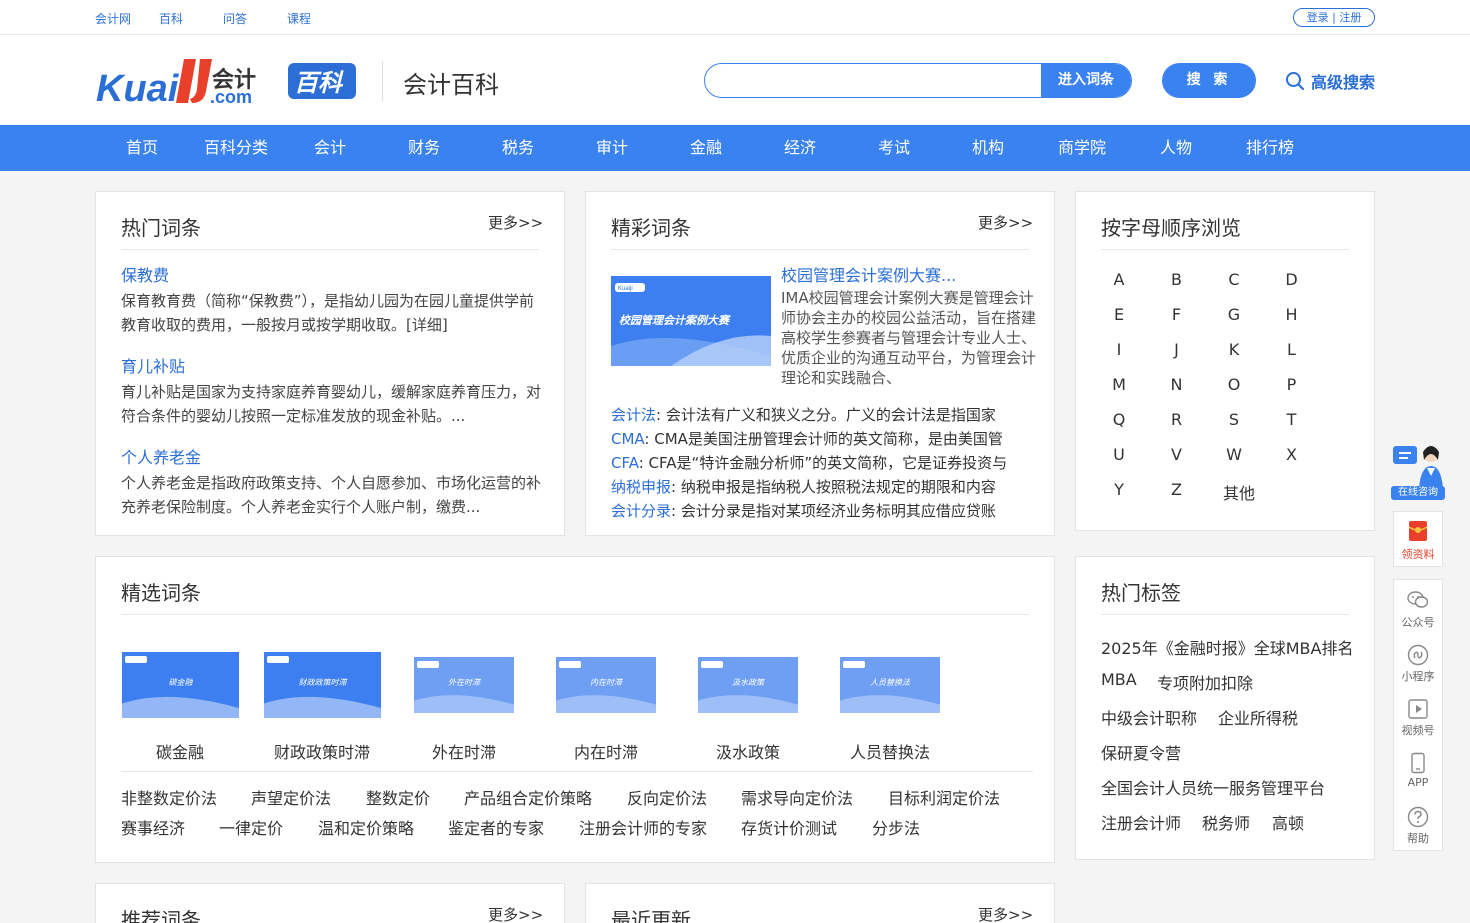  Describe the element at coordinates (894, 148) in the screenshot. I see `nav-exam: 考试` at that location.